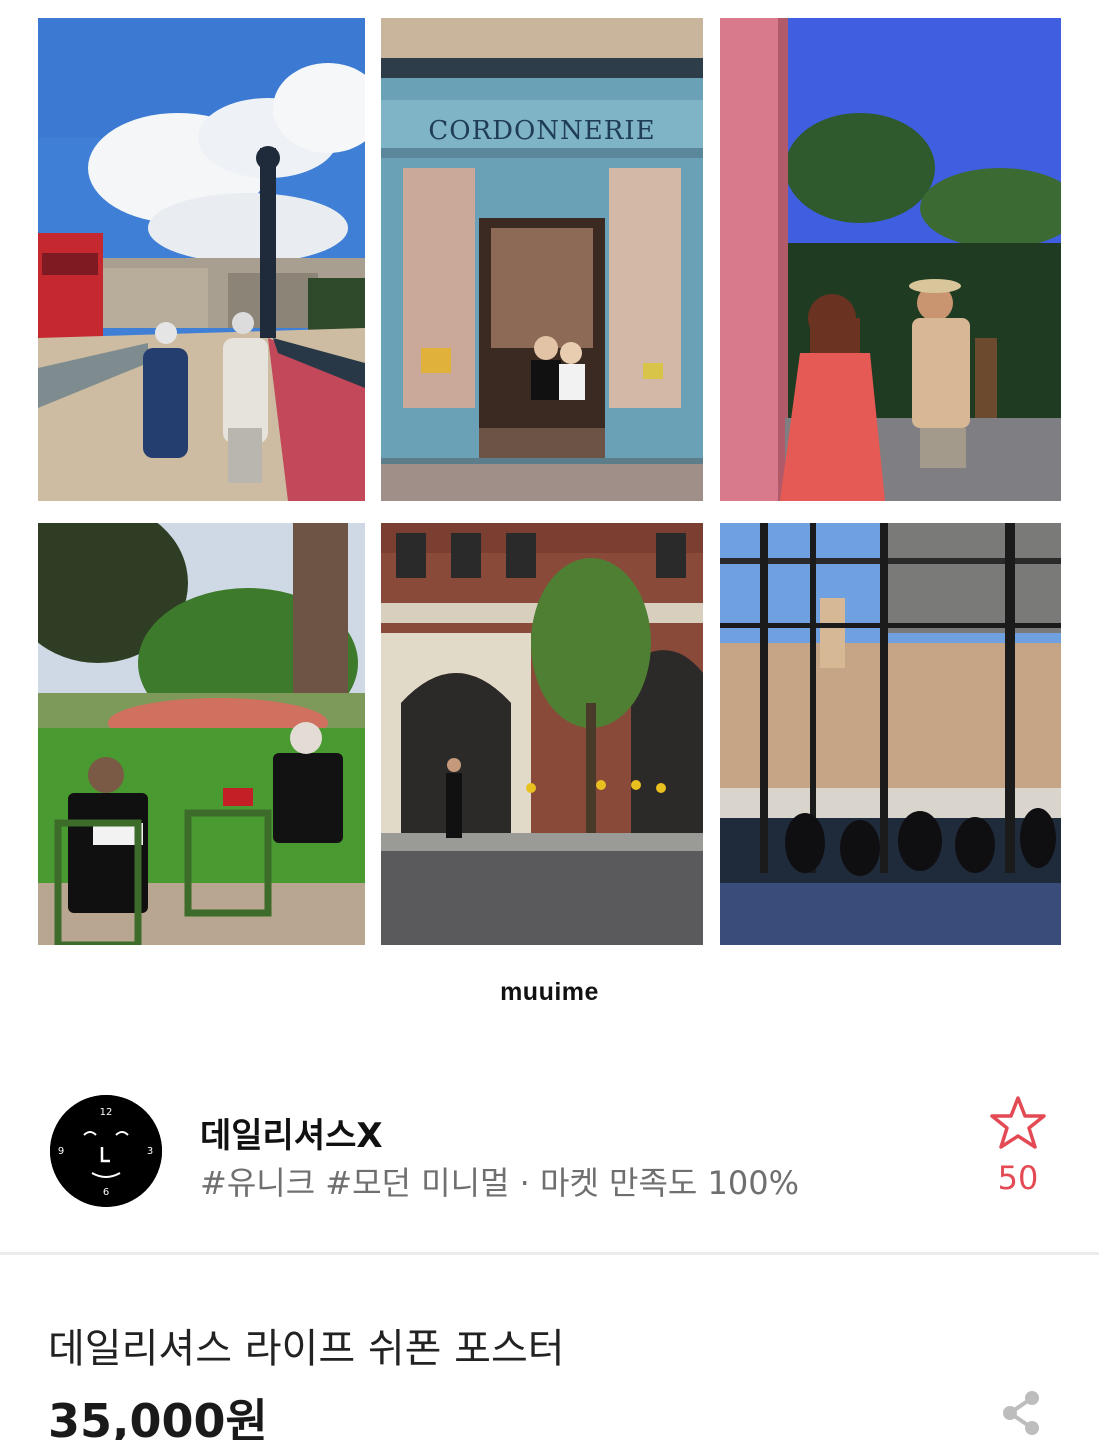  What do you see at coordinates (890, 734) in the screenshot?
I see `photo-window-view` at bounding box center [890, 734].